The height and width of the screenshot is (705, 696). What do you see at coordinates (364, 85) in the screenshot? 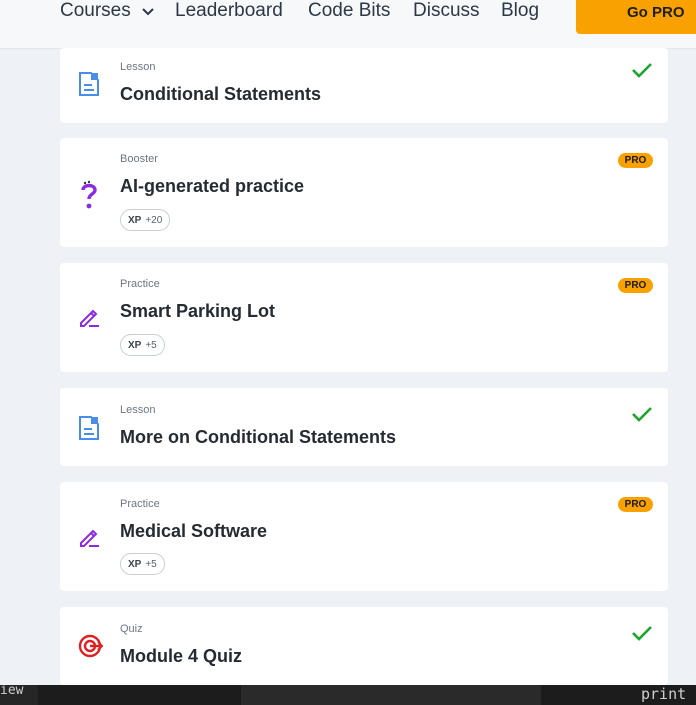
I see `lesson-card: Lesson Conditional Statements` at bounding box center [364, 85].